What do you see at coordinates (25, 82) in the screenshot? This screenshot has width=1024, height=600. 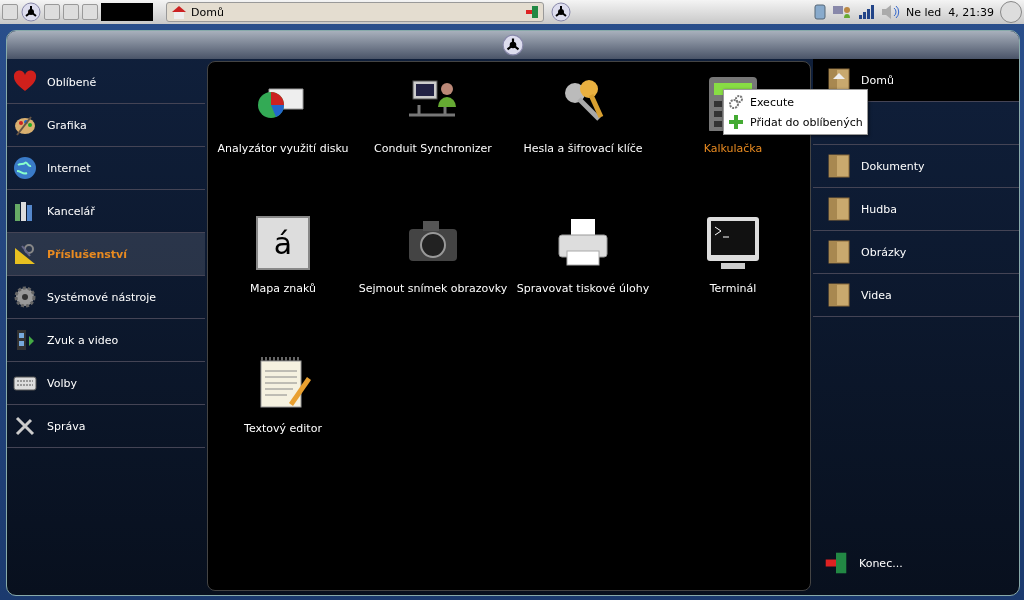 I see `heart-icon` at bounding box center [25, 82].